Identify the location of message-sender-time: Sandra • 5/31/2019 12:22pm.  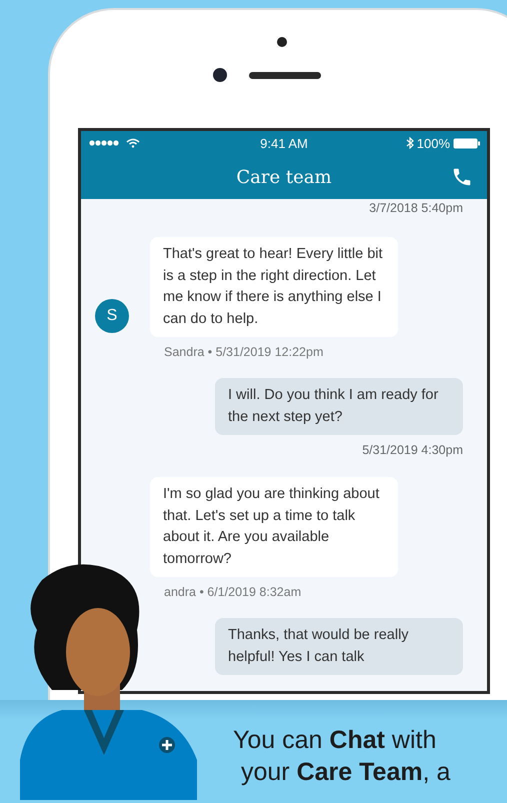
(244, 352).